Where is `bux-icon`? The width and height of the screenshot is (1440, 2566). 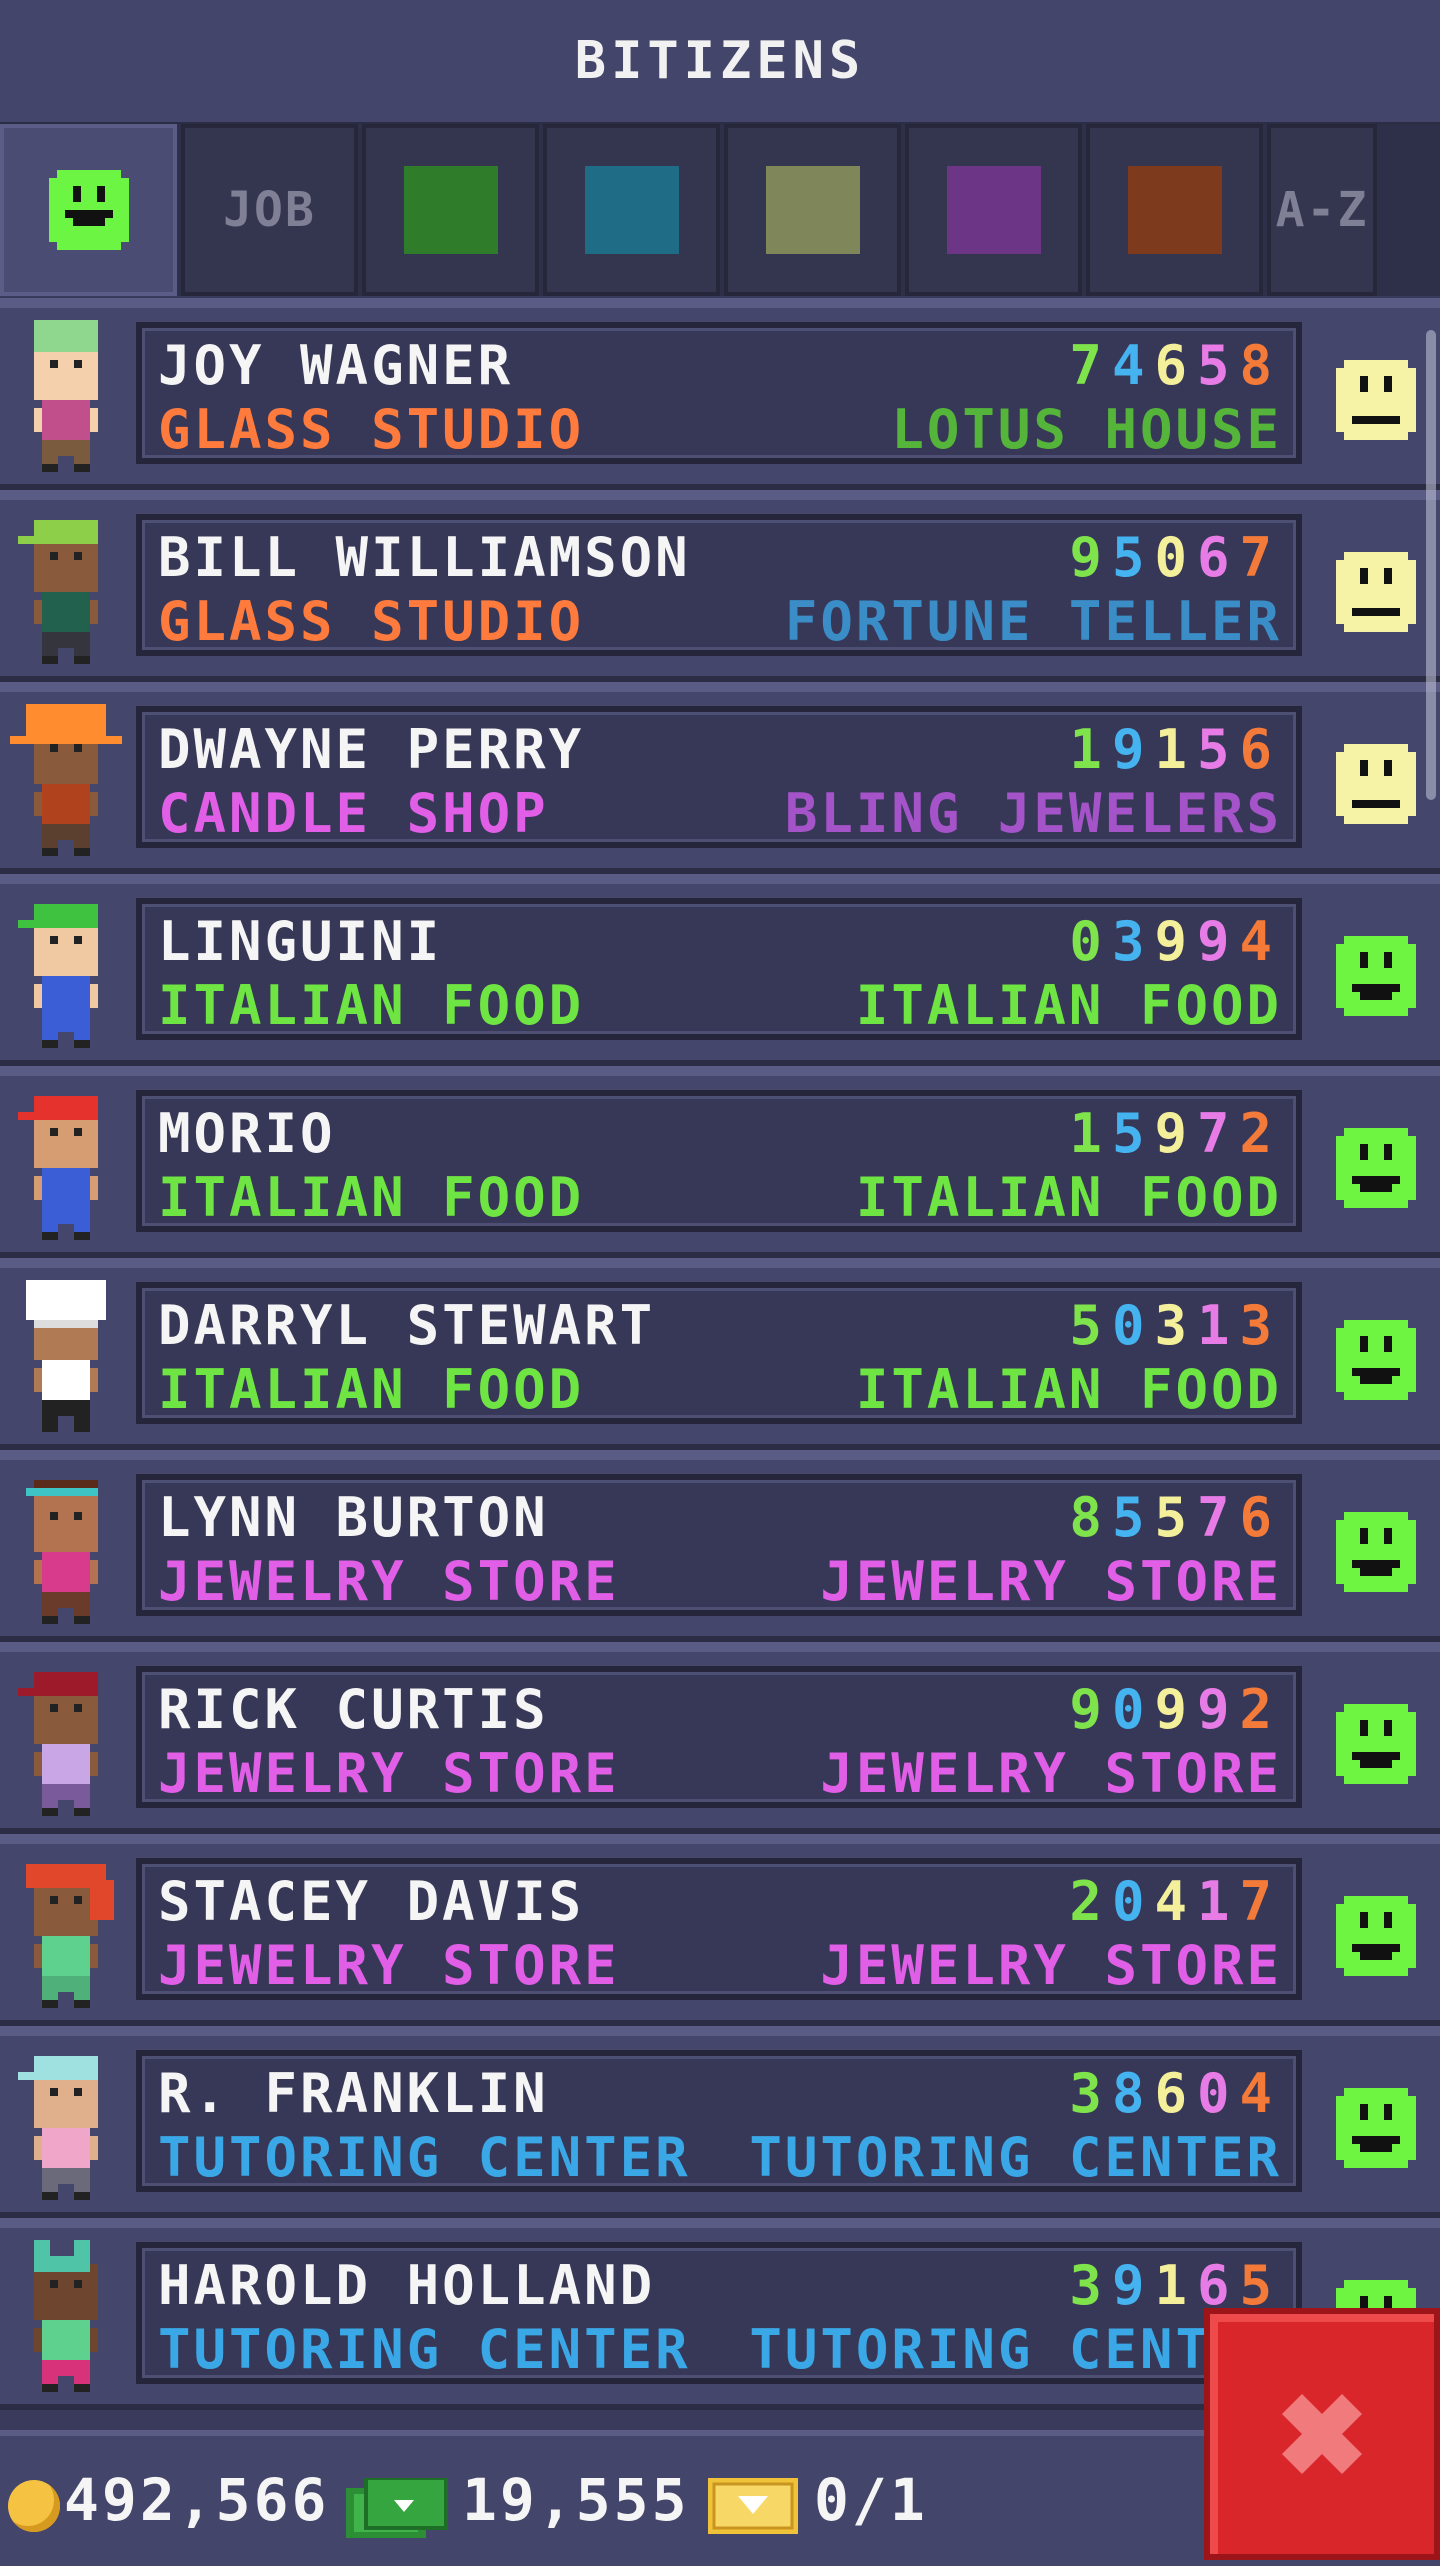 bux-icon is located at coordinates (397, 2508).